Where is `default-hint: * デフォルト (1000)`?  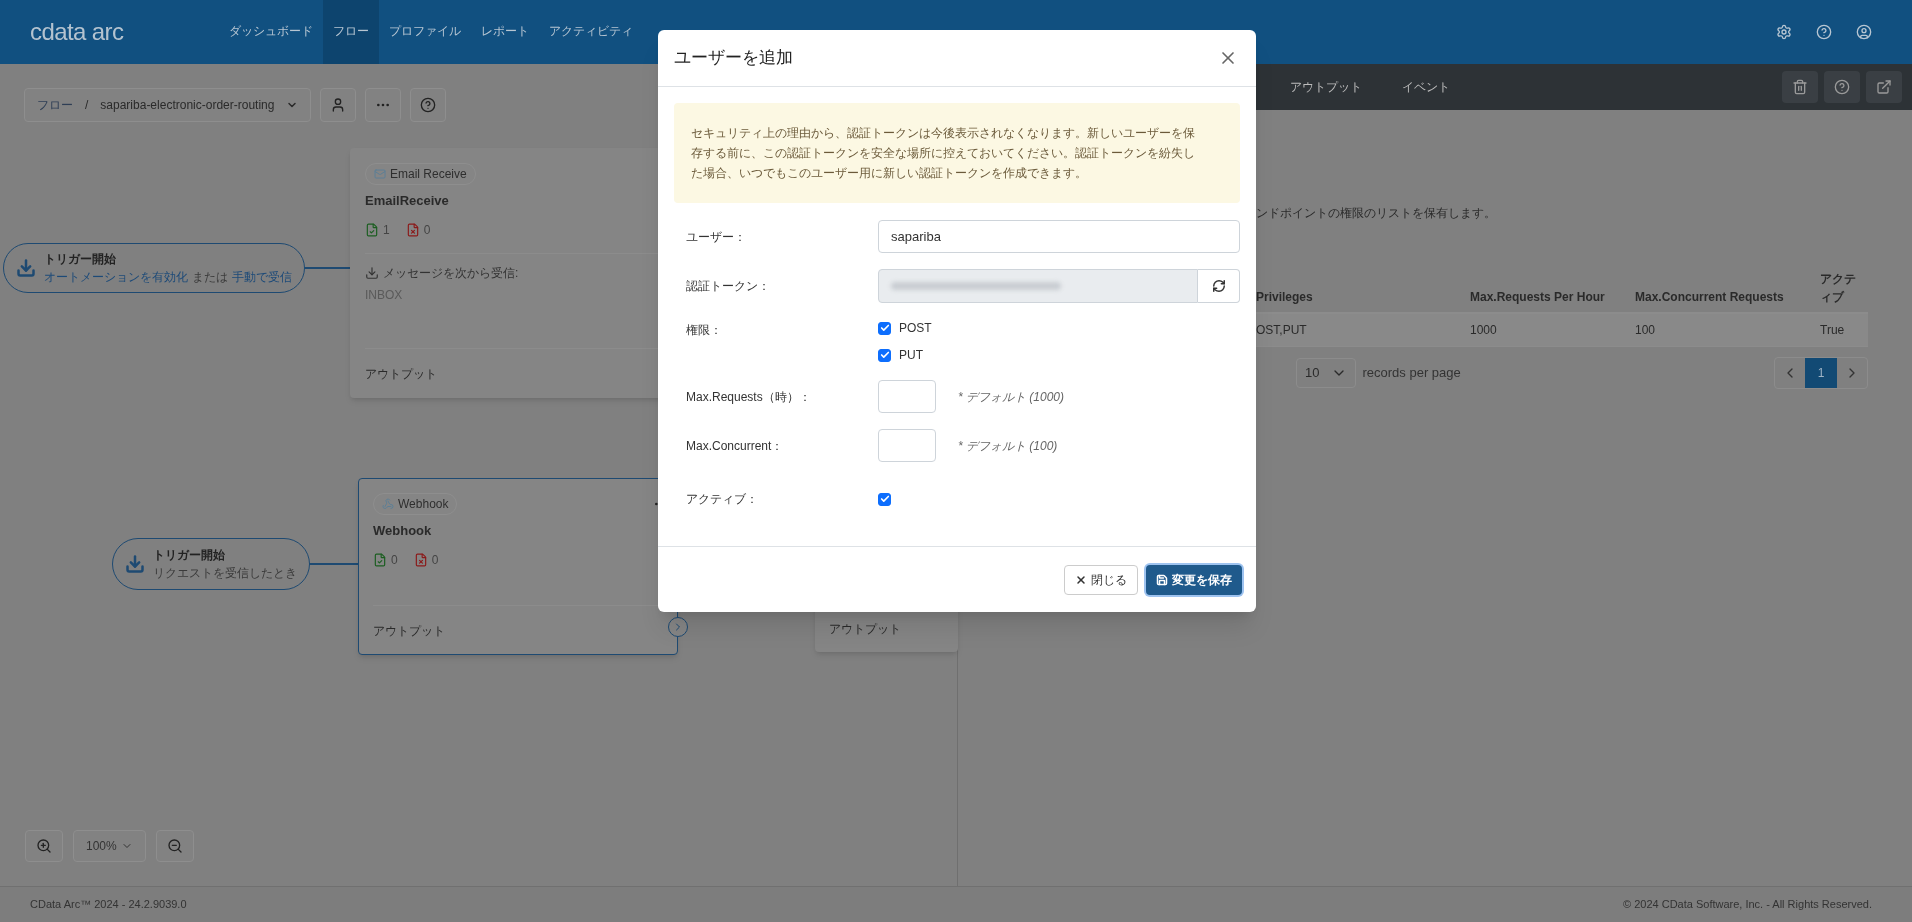
default-hint: * デフォルト (1000) is located at coordinates (1011, 397).